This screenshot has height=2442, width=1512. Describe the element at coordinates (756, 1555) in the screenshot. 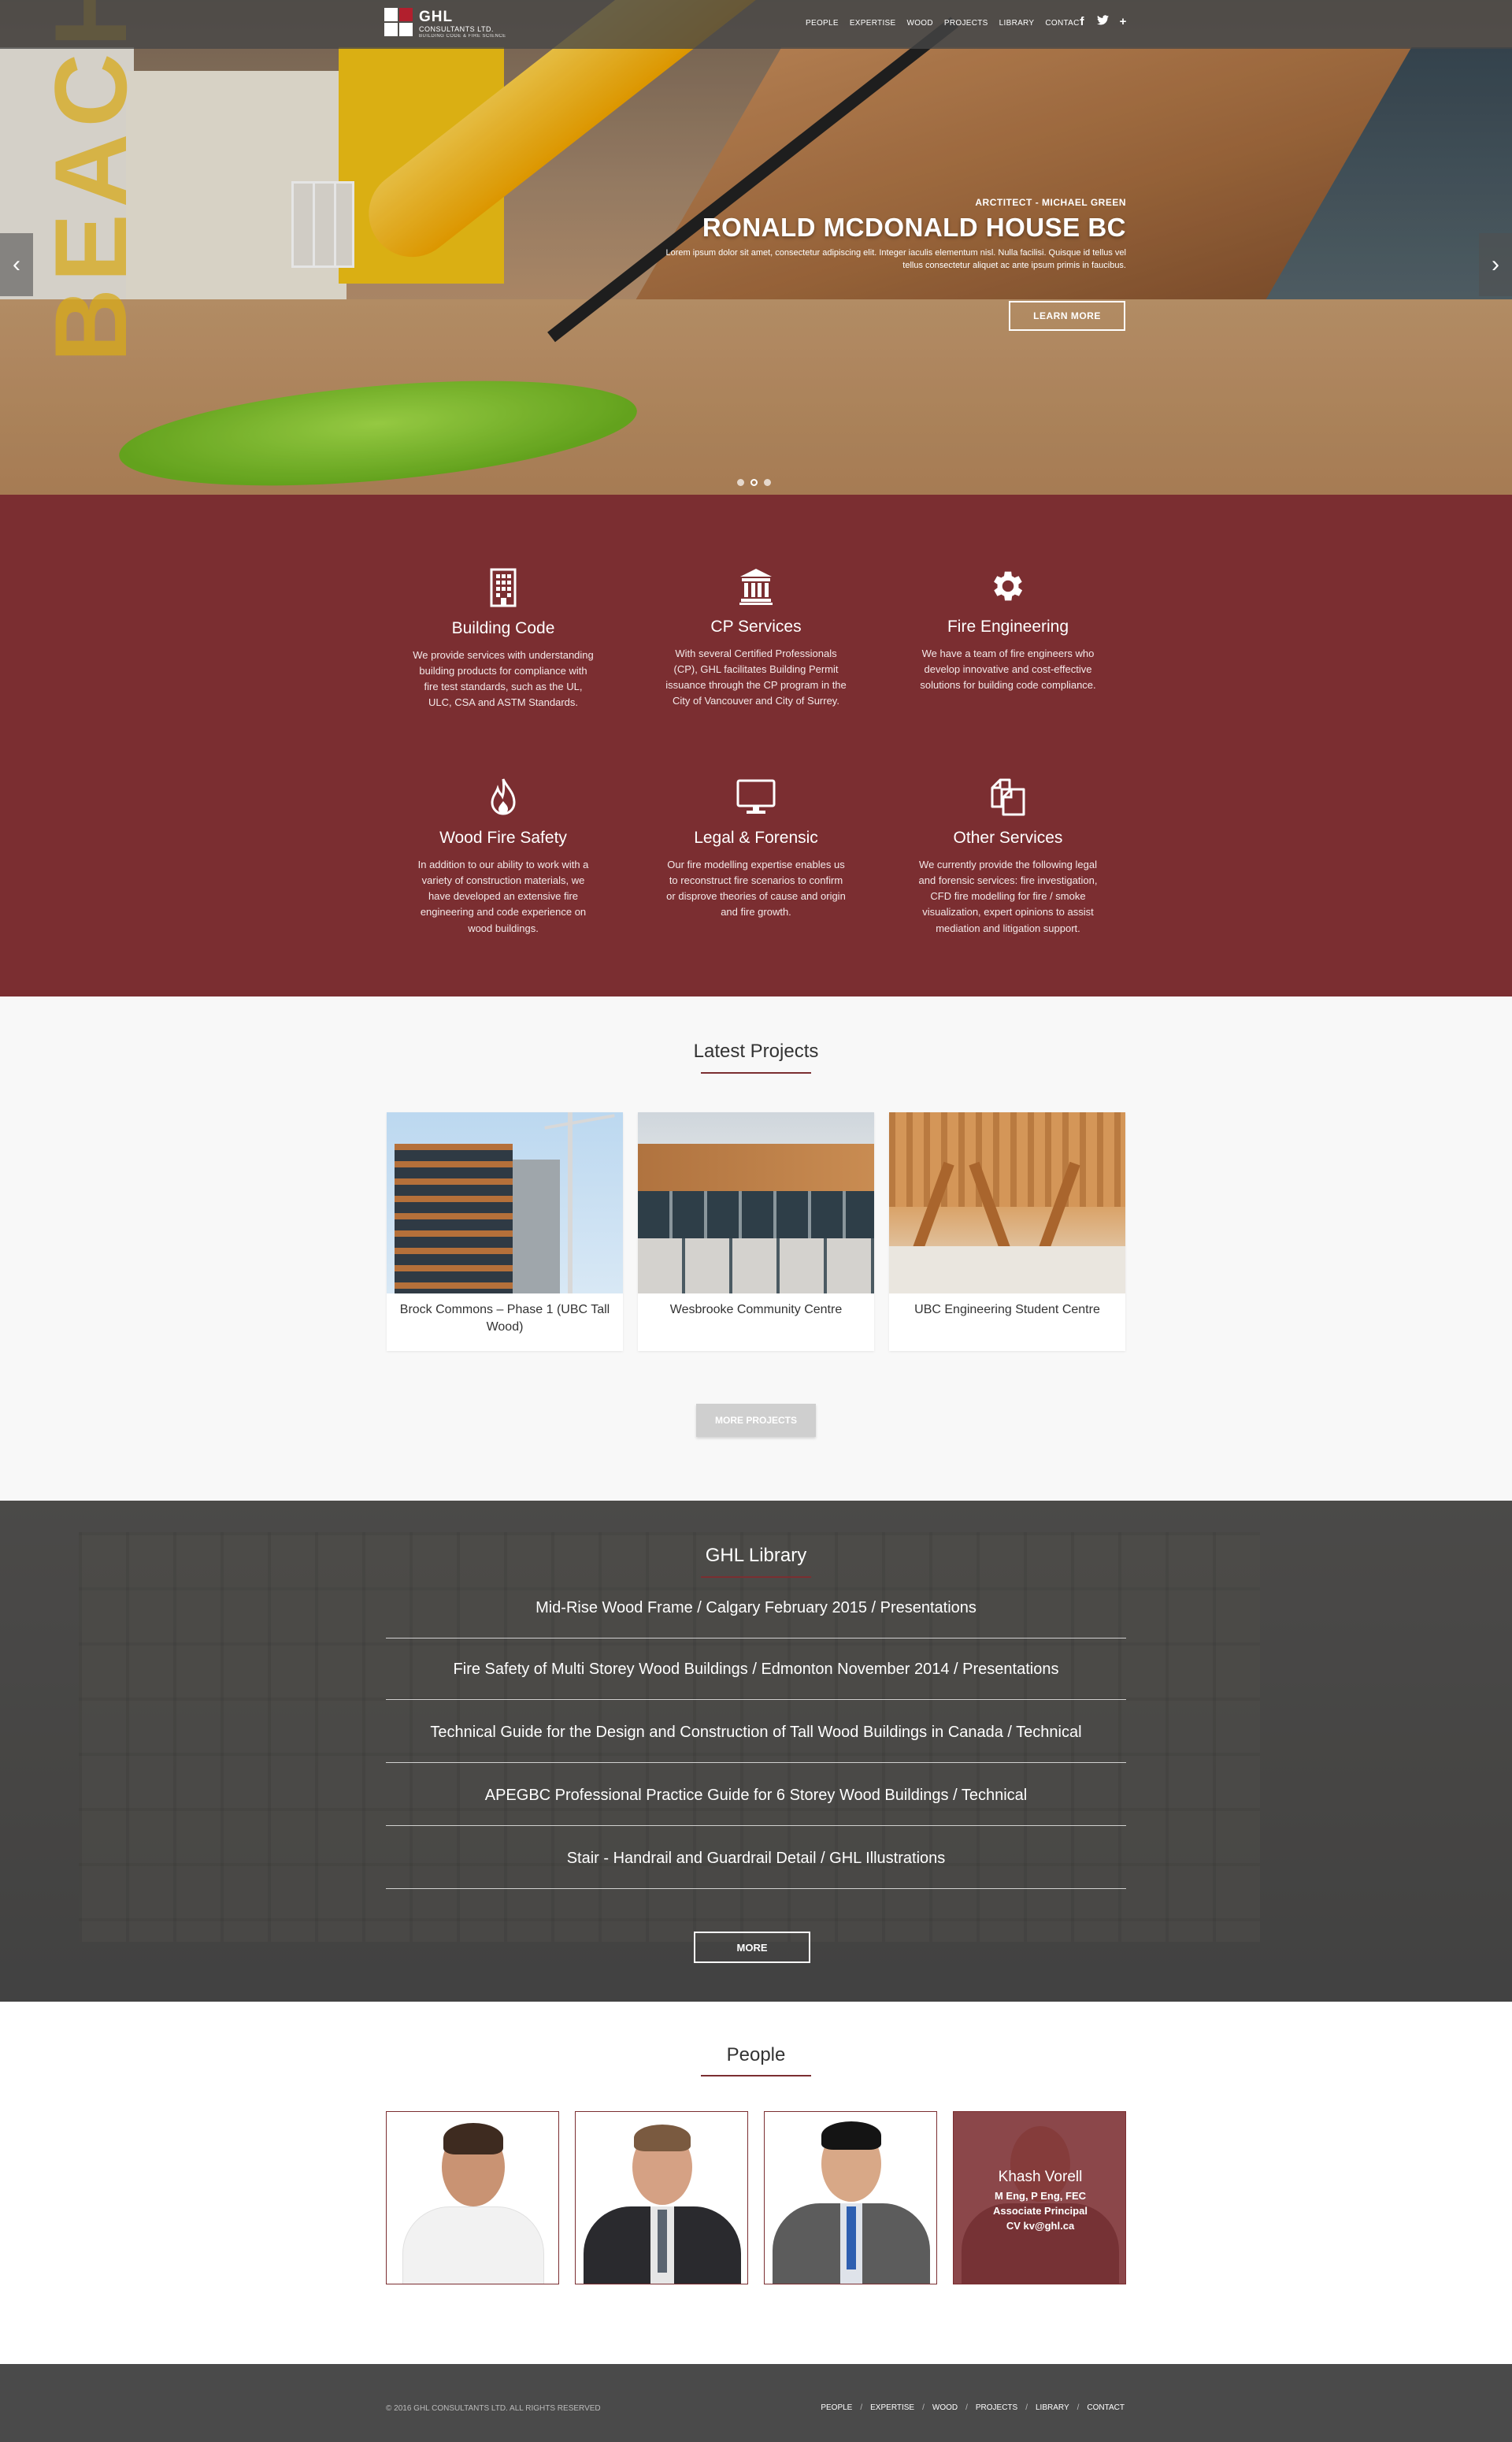

I see `library-title: GHL Library` at that location.